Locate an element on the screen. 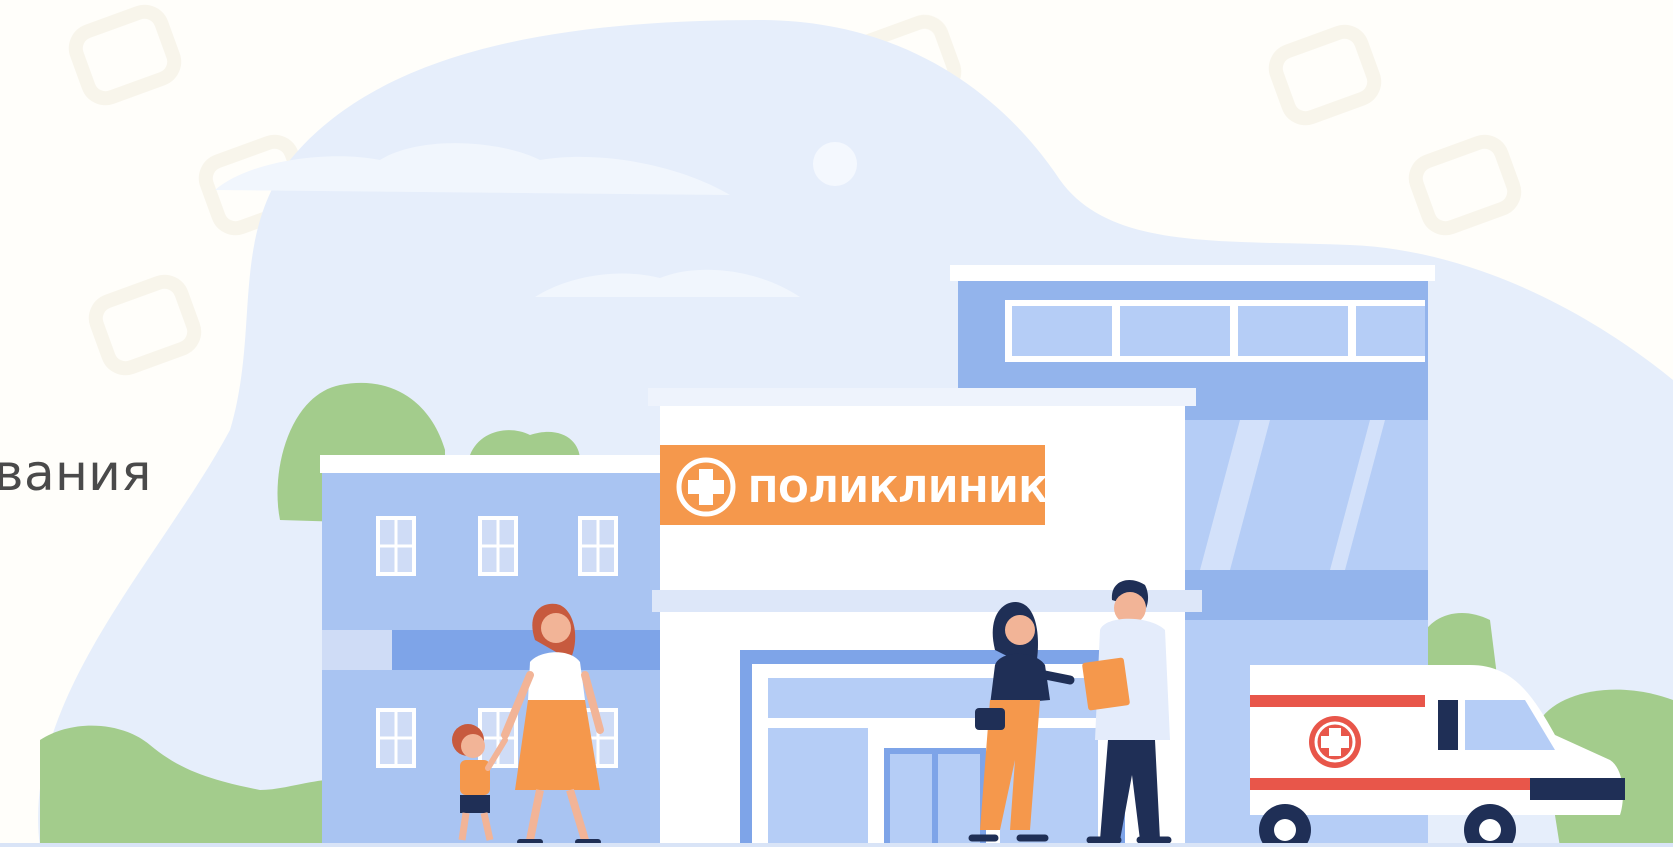  clinic-sign: ПОЛИКЛИНИКА is located at coordinates (868, 485).